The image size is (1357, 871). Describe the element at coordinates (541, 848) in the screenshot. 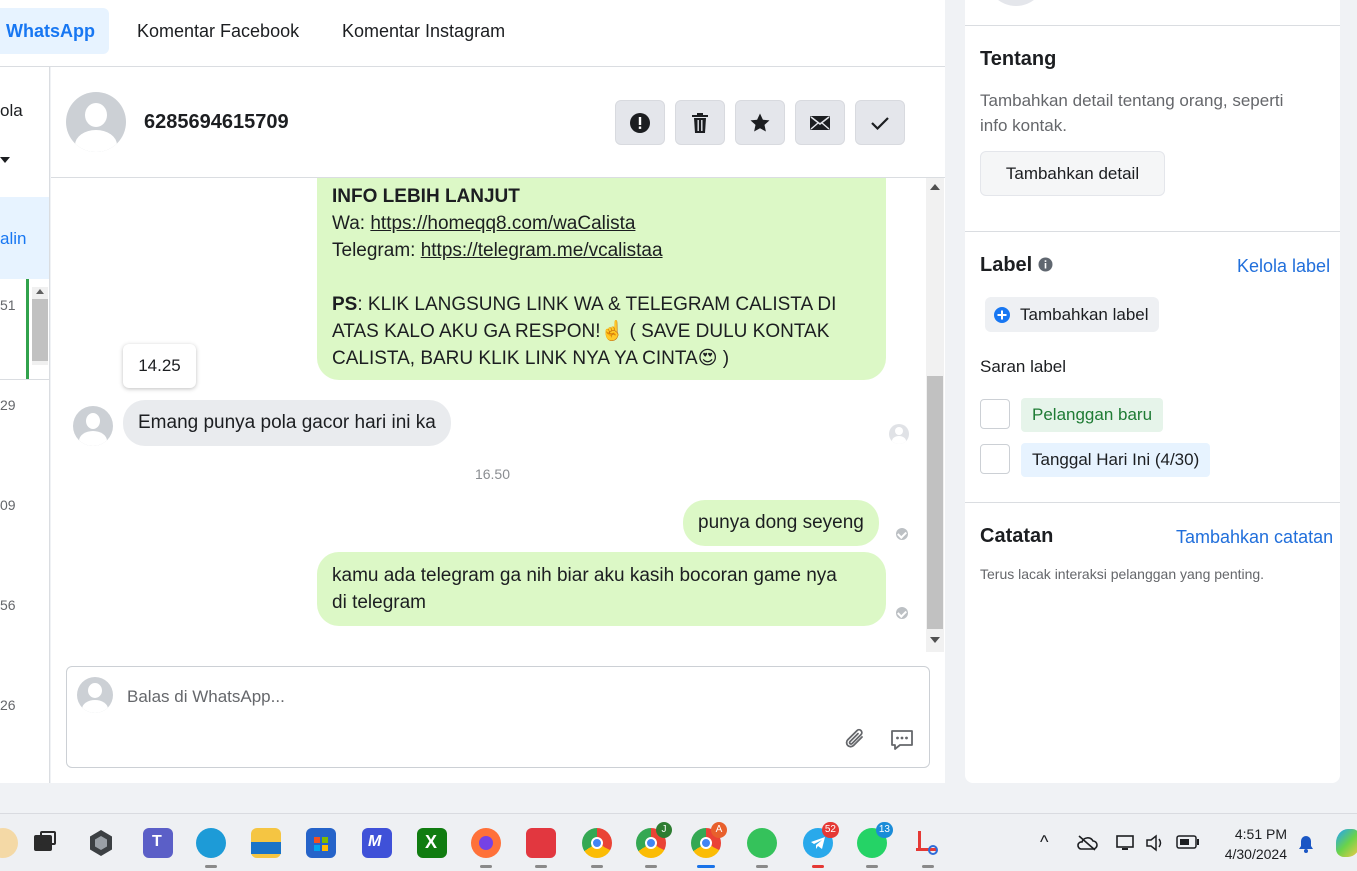

I see `app-stack-icon` at that location.